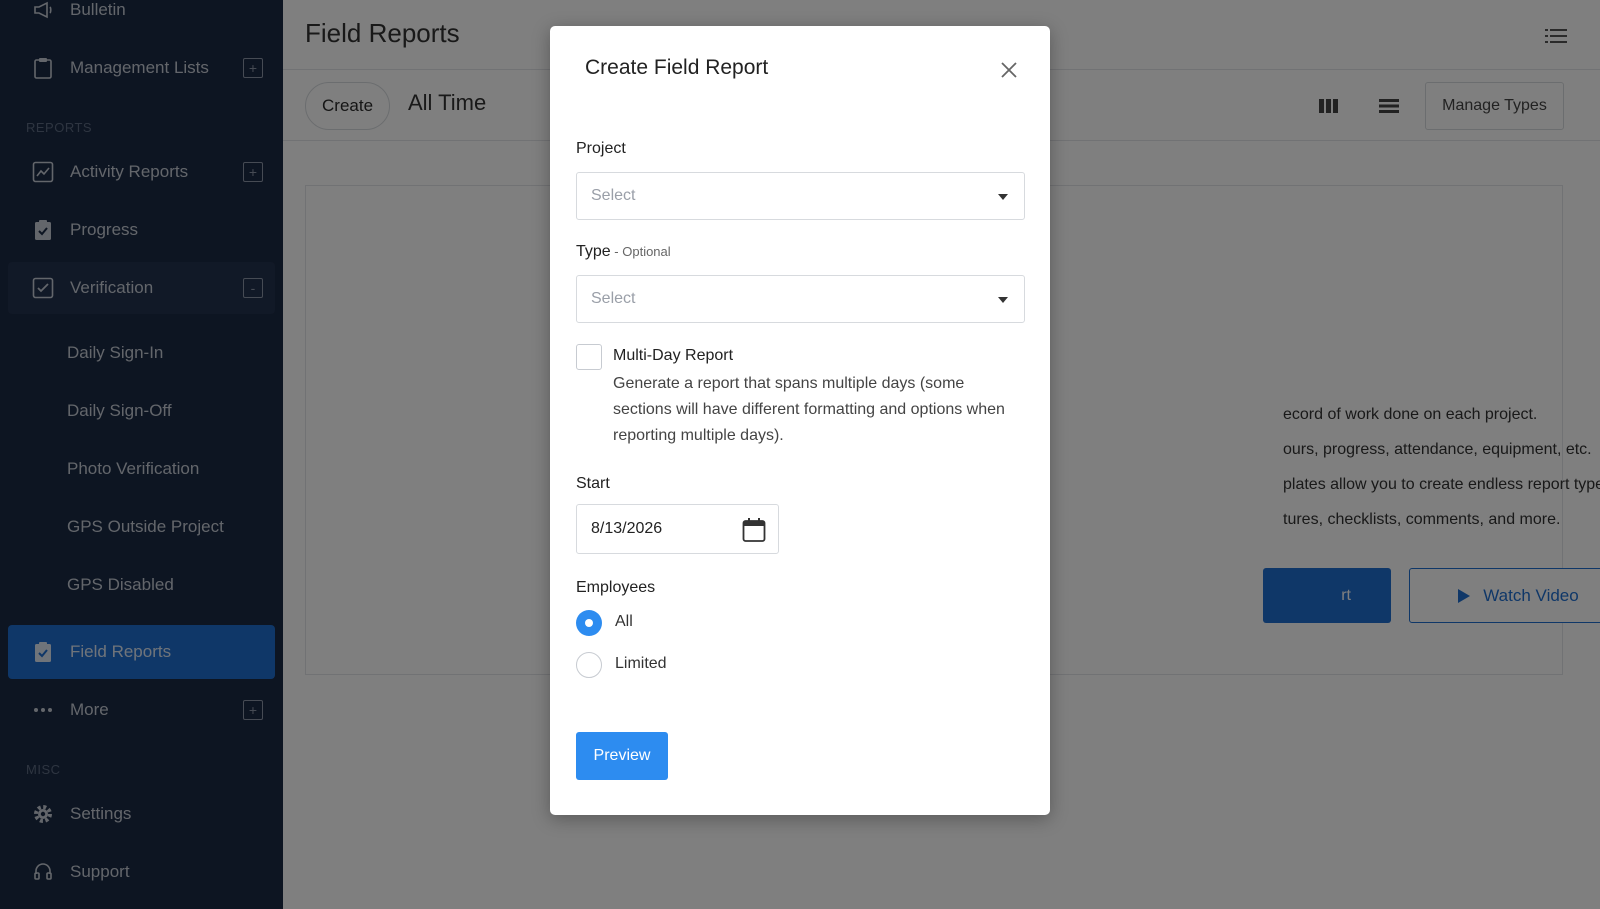  Describe the element at coordinates (613, 298) in the screenshot. I see `type-select-placeholder: Select` at that location.